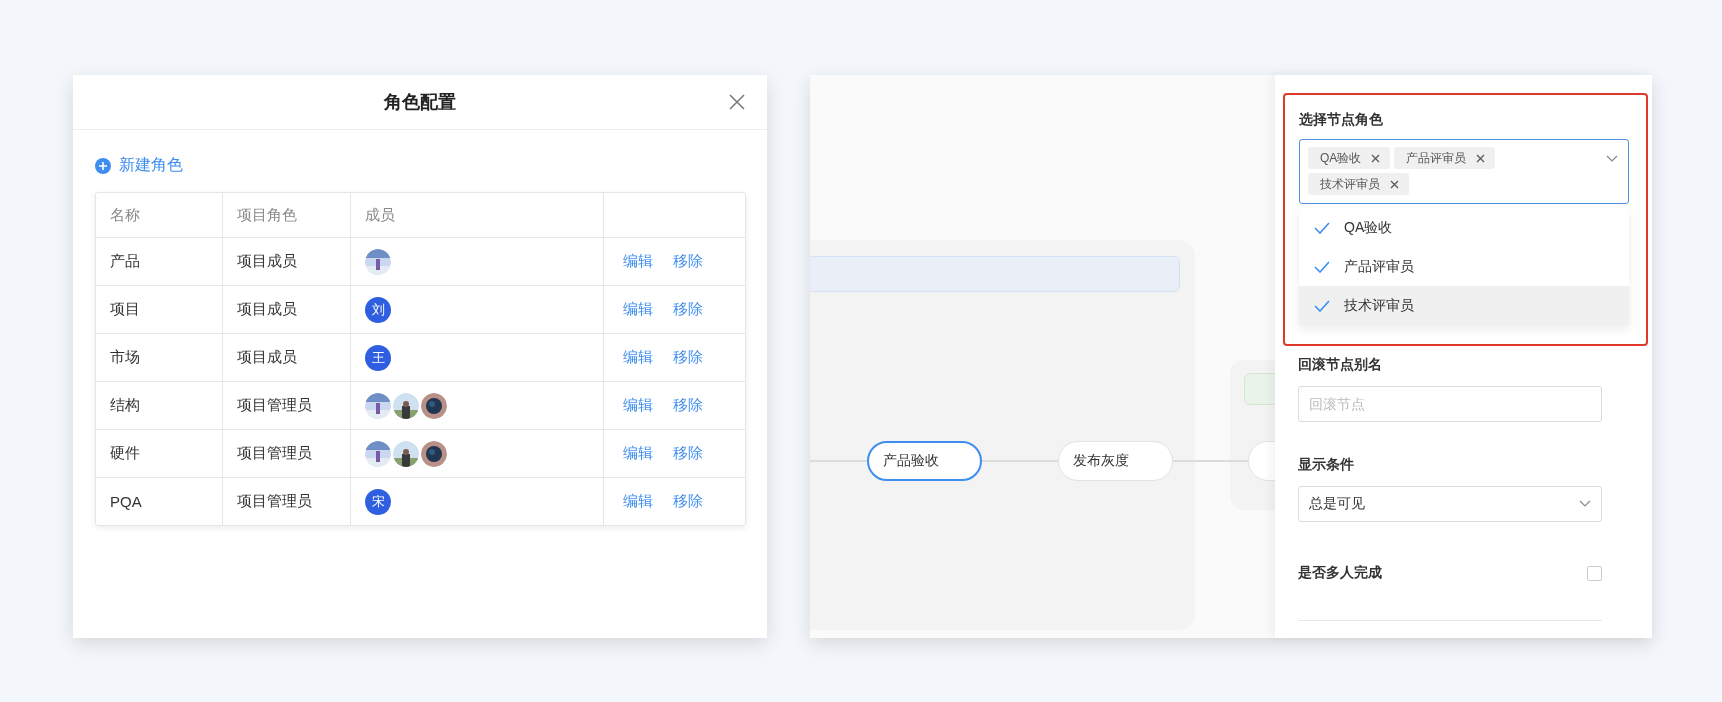 The height and width of the screenshot is (702, 1722). What do you see at coordinates (159, 405) in the screenshot?
I see `table-cell: 结构` at bounding box center [159, 405].